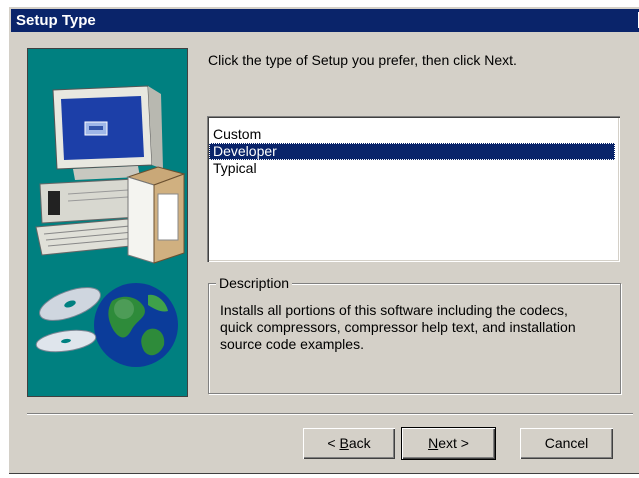 Image resolution: width=639 pixels, height=478 pixels. What do you see at coordinates (412, 168) in the screenshot?
I see `list-item-typical: Typical` at bounding box center [412, 168].